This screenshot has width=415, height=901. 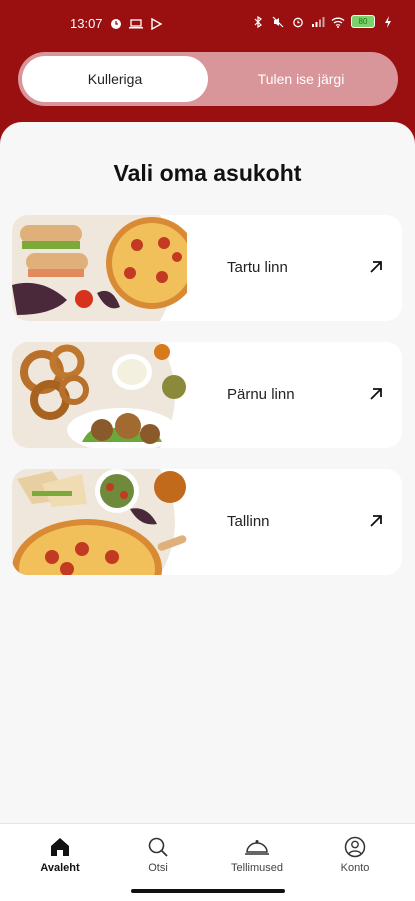 I want to click on location-card-tallinn: Tallinn, so click(x=207, y=522).